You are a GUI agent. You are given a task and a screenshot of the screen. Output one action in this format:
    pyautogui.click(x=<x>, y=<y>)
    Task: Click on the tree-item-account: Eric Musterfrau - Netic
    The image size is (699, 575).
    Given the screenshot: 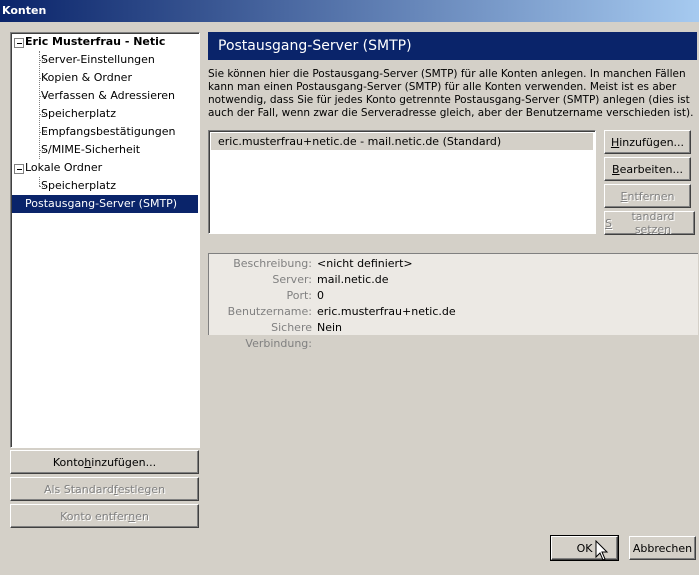 What is the action you would take?
    pyautogui.click(x=95, y=42)
    